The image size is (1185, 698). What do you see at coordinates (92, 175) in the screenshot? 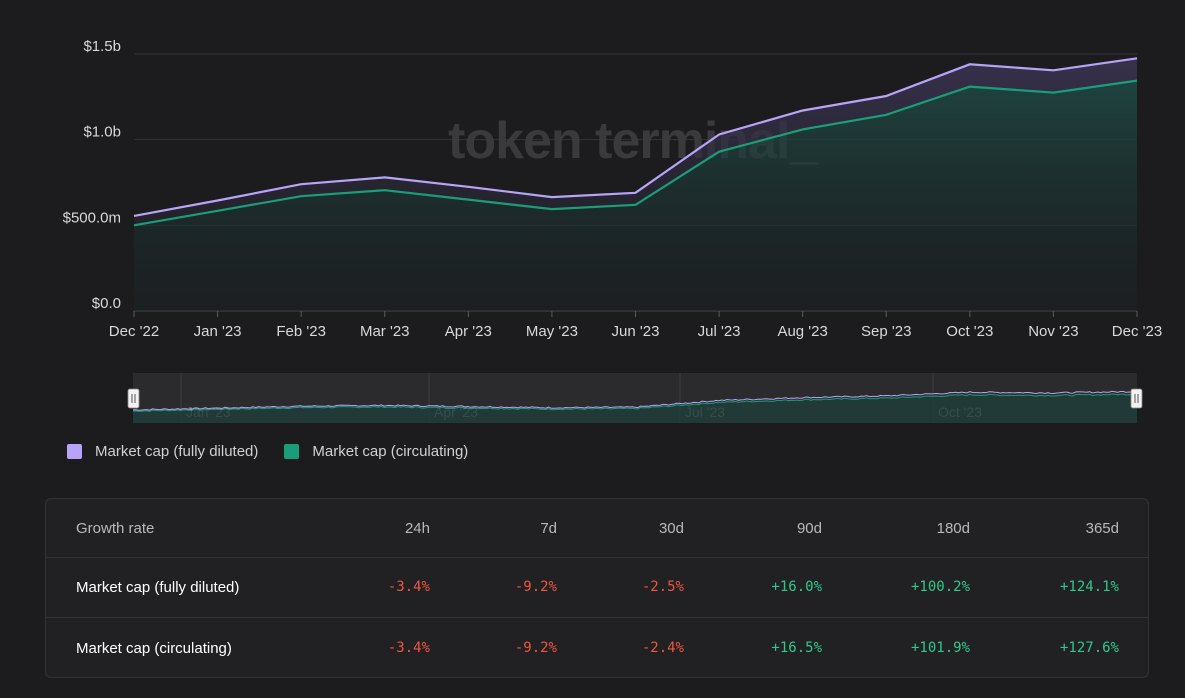
I see `y-axis: $0.0 $500.0m $1.0b $1.5b` at bounding box center [92, 175].